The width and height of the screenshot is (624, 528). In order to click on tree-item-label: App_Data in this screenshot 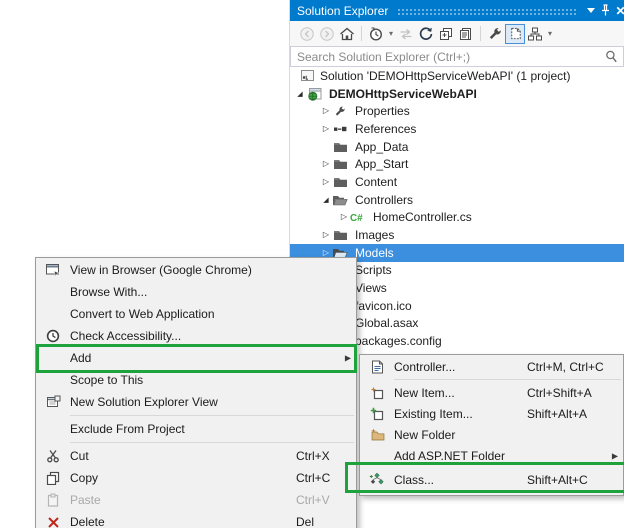, I will do `click(382, 146)`.